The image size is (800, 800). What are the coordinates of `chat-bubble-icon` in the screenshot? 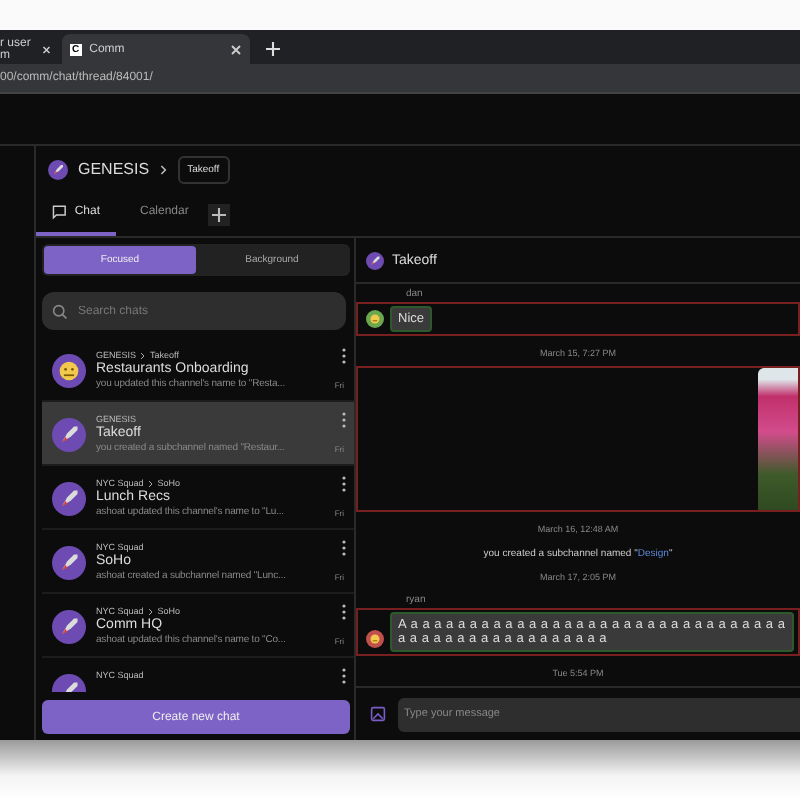 It's located at (59, 212).